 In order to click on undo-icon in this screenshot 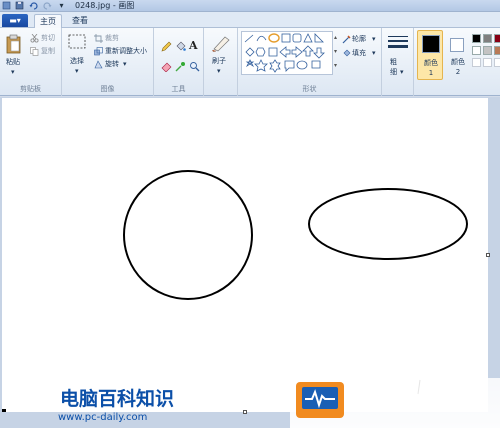, I will do `click(33, 5)`.